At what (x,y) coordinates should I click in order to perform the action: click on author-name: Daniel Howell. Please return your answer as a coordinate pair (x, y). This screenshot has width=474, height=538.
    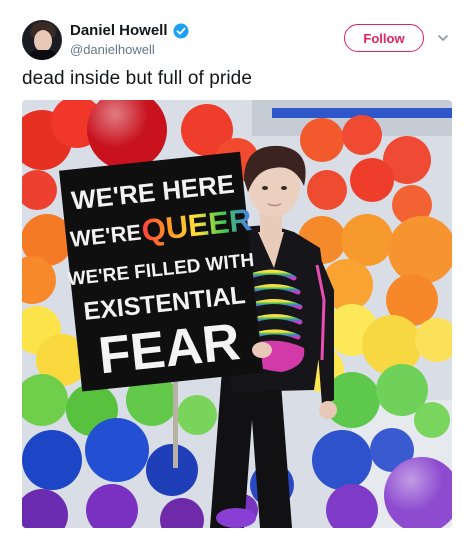
    Looking at the image, I should click on (119, 30).